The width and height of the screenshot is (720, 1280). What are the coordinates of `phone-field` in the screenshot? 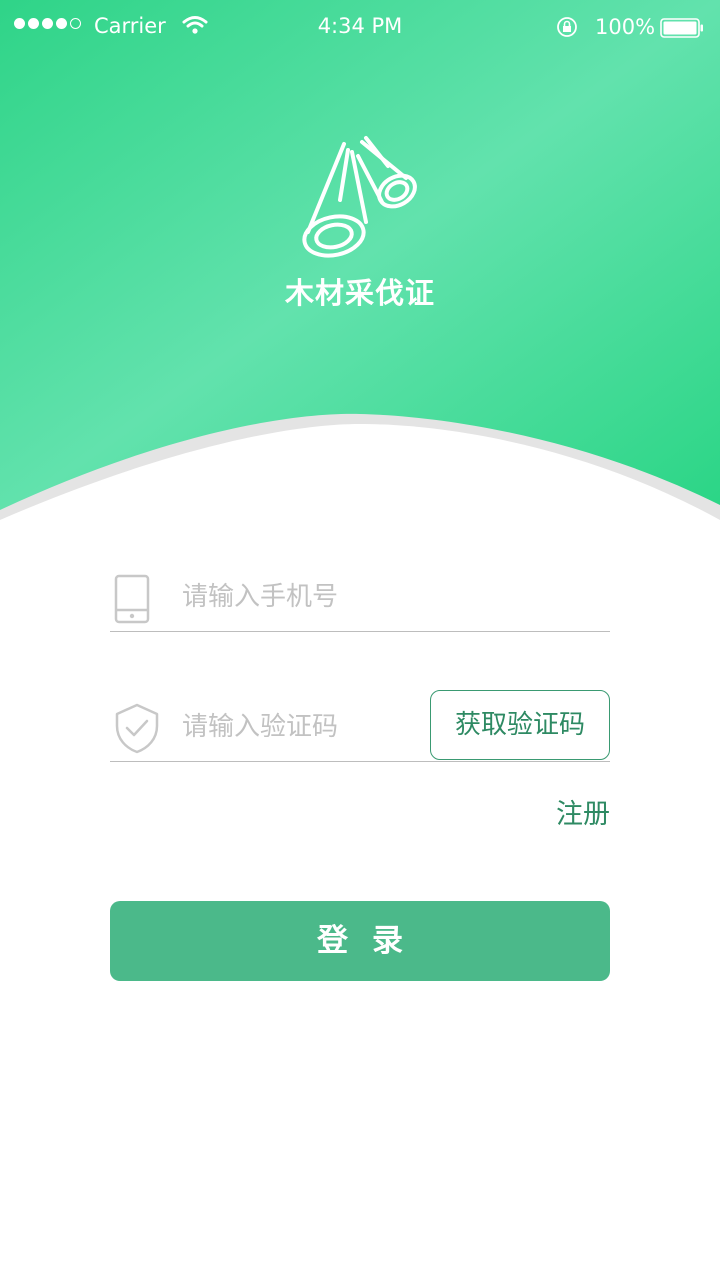 It's located at (360, 598).